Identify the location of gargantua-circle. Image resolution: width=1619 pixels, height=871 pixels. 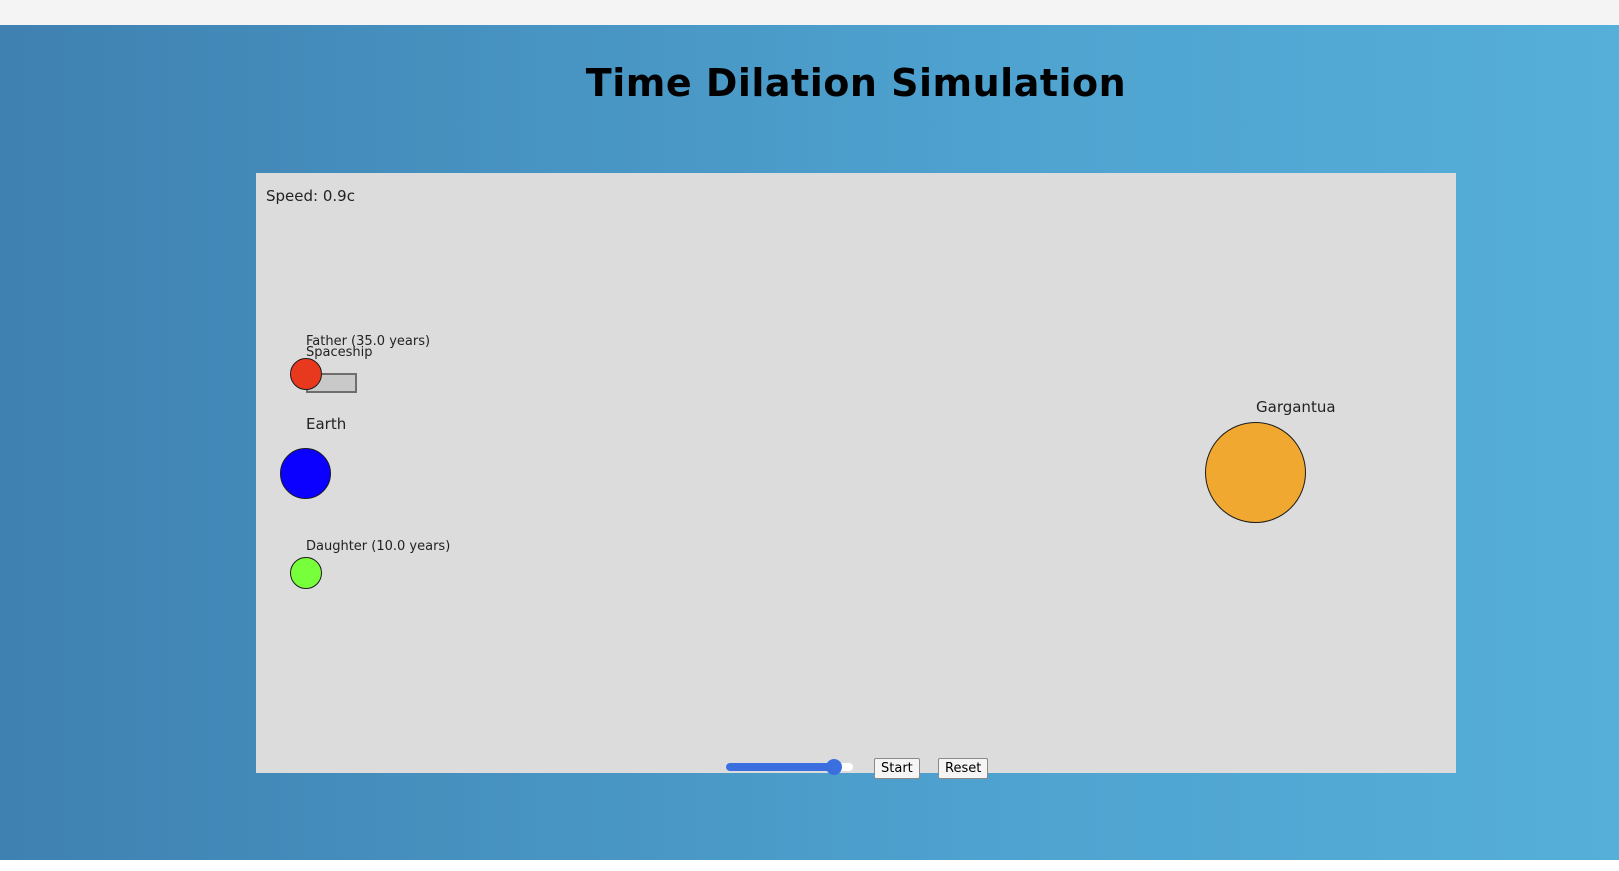
(1255, 472).